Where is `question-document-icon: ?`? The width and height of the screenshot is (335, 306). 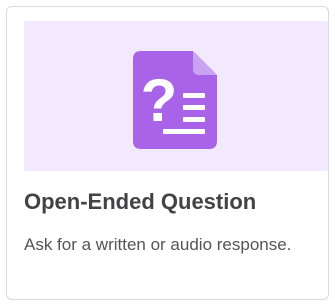
question-document-icon: ? is located at coordinates (175, 100).